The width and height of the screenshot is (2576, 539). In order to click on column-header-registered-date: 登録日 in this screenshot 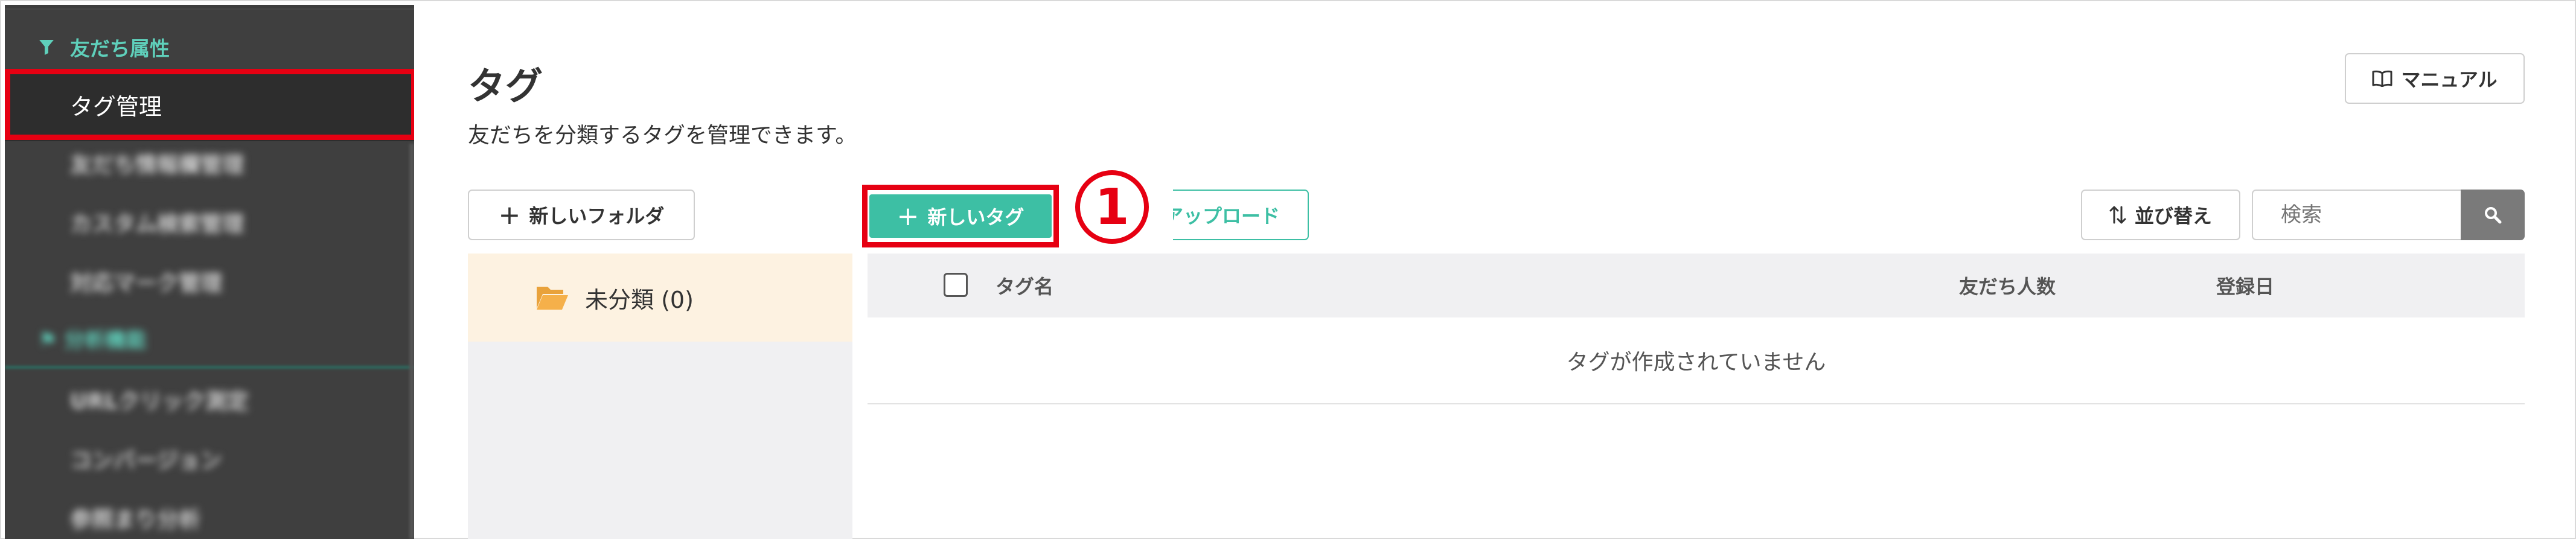, I will do `click(2245, 285)`.